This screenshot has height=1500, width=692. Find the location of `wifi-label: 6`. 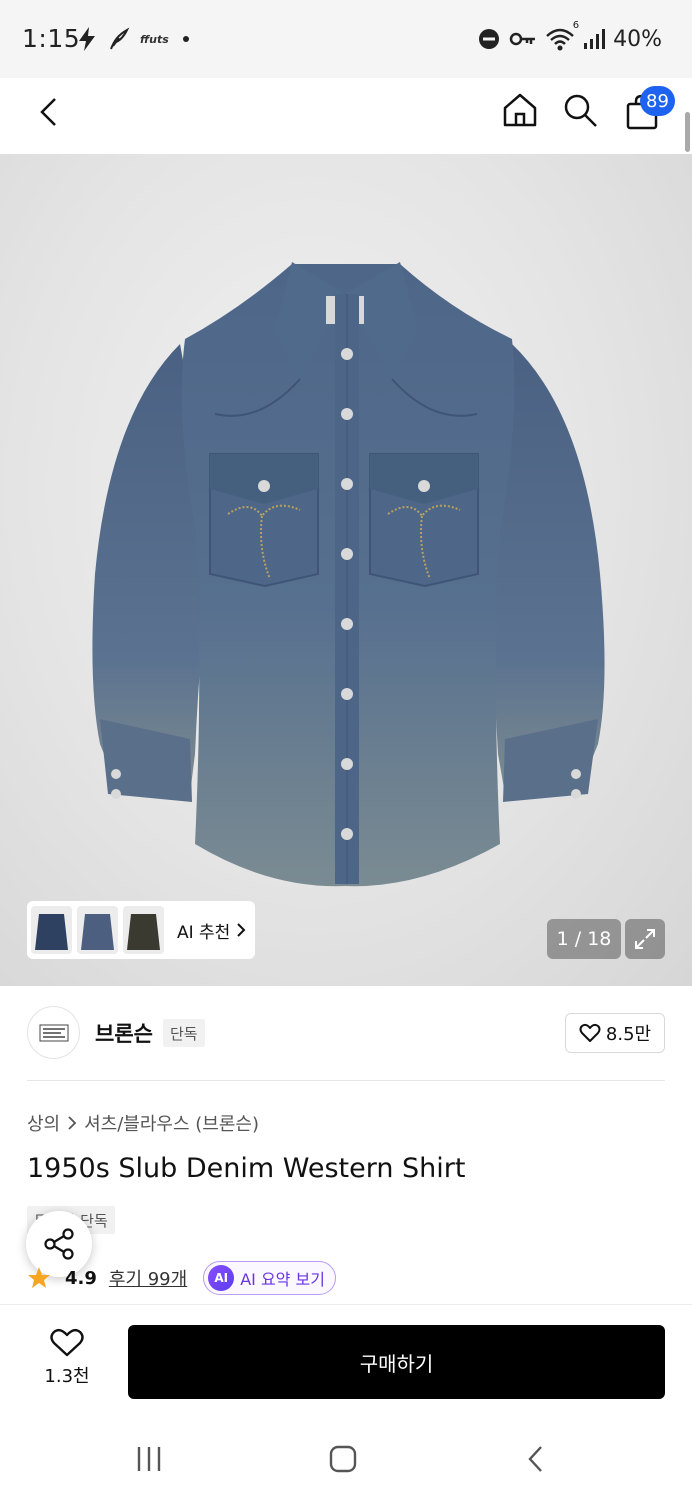

wifi-label: 6 is located at coordinates (576, 25).